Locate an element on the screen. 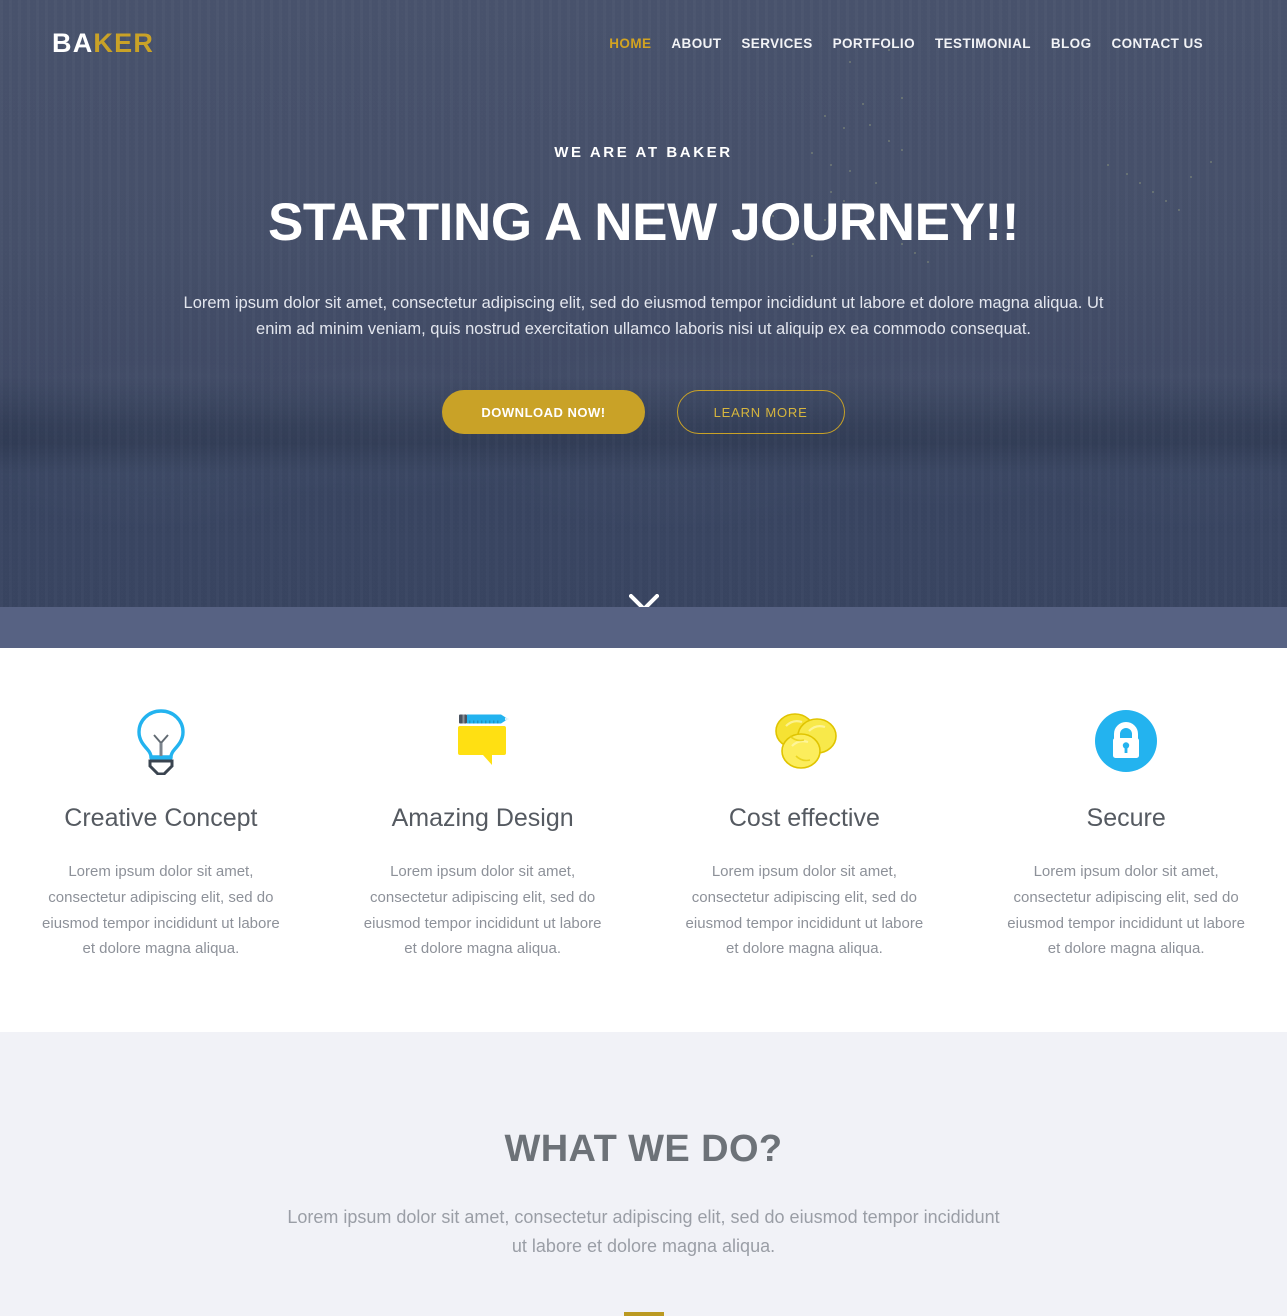 The height and width of the screenshot is (1316, 1287). lock-circle-icon is located at coordinates (1126, 743).